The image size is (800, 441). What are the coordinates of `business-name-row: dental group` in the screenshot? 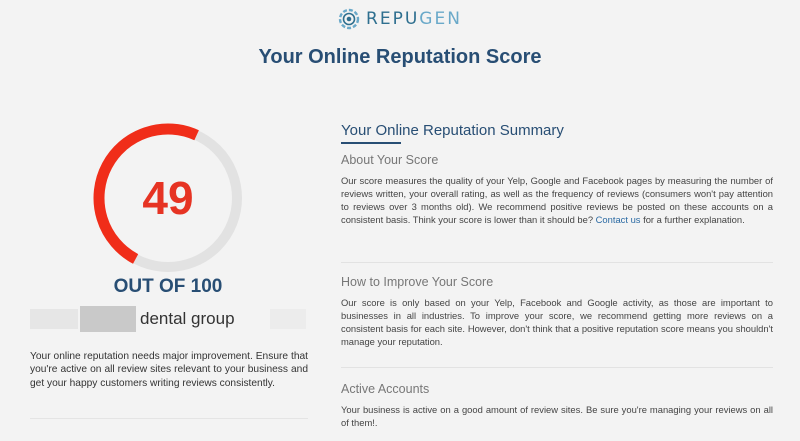 It's located at (168, 319).